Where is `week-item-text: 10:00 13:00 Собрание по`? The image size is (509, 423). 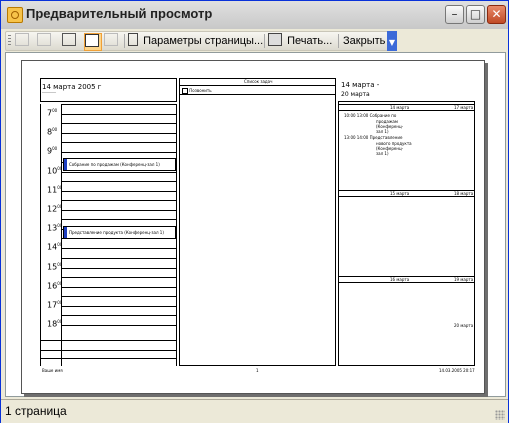 week-item-text: 10:00 13:00 Собрание по is located at coordinates (370, 115).